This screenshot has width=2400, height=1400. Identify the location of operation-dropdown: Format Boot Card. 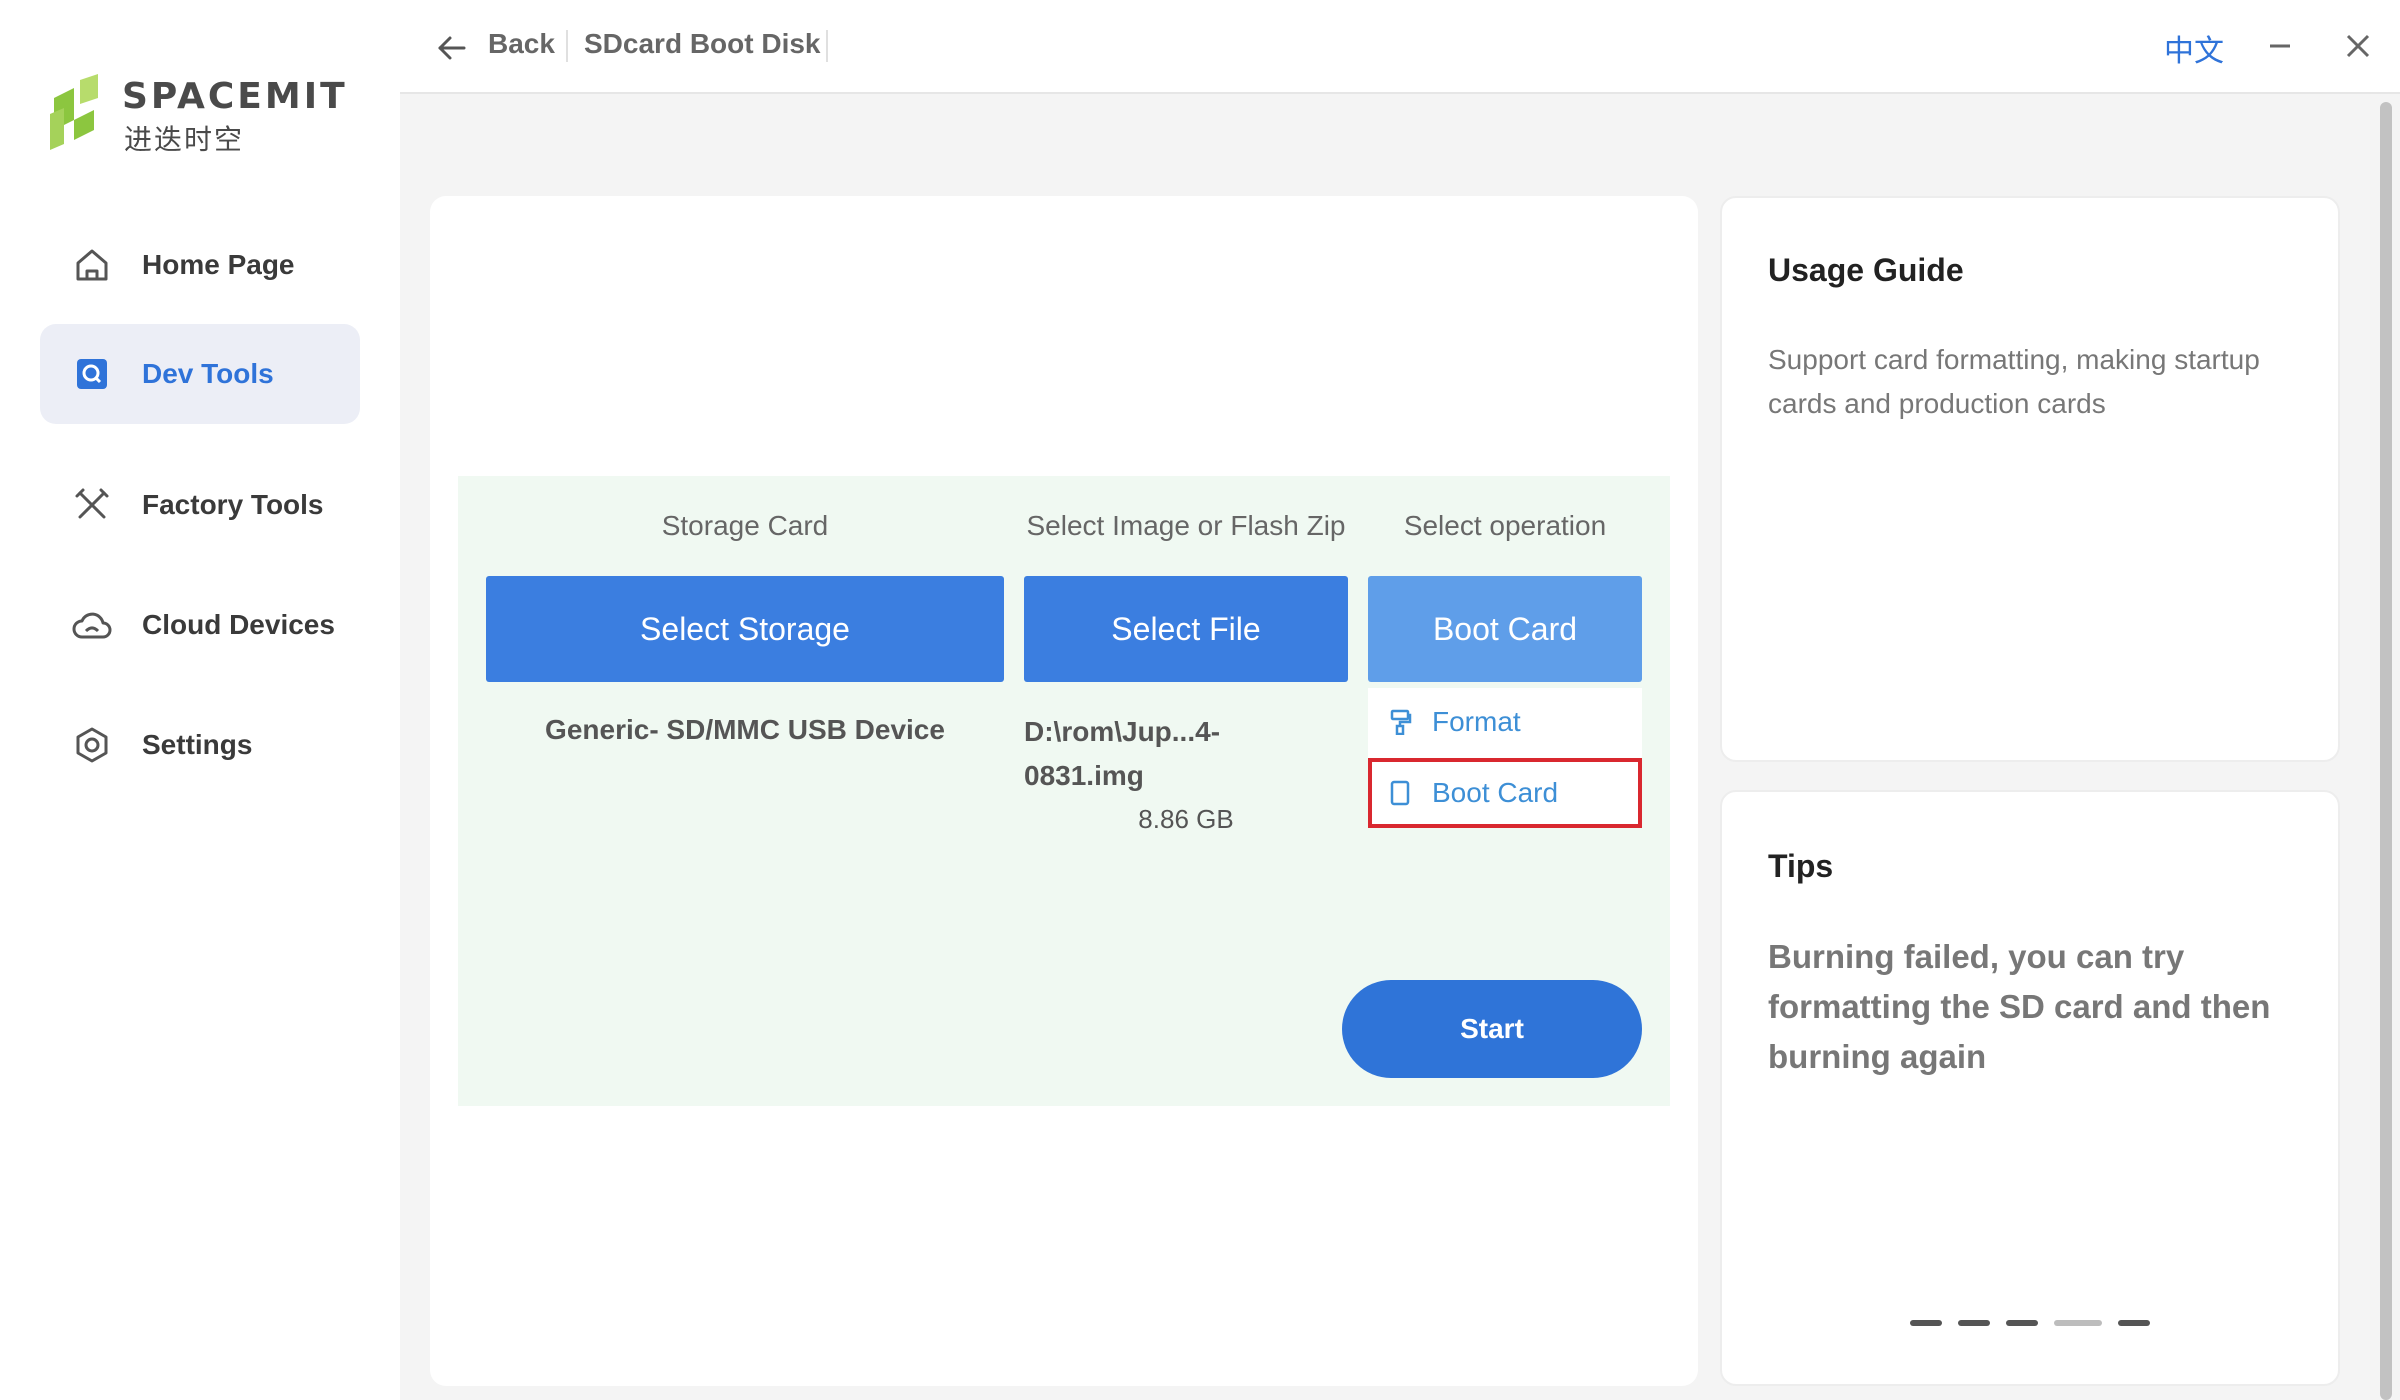
(1505, 758).